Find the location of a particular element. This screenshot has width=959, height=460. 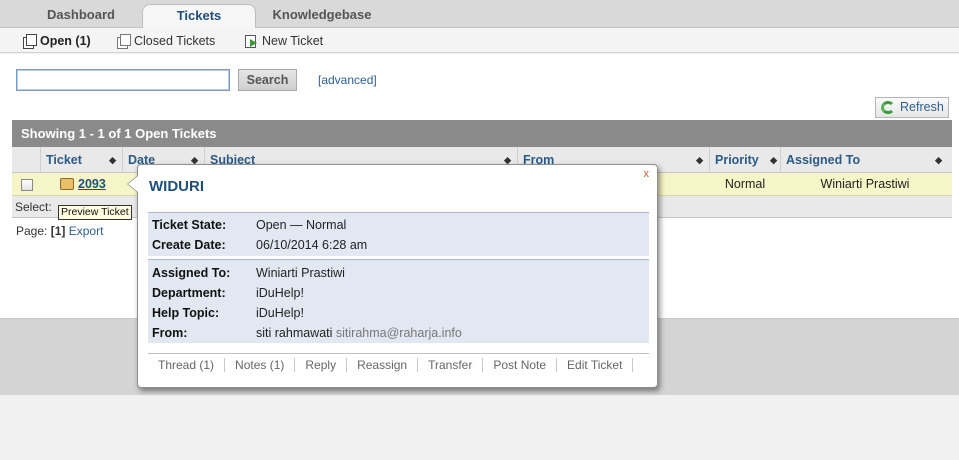

column-priority: Priority ◆ is located at coordinates (744, 160).